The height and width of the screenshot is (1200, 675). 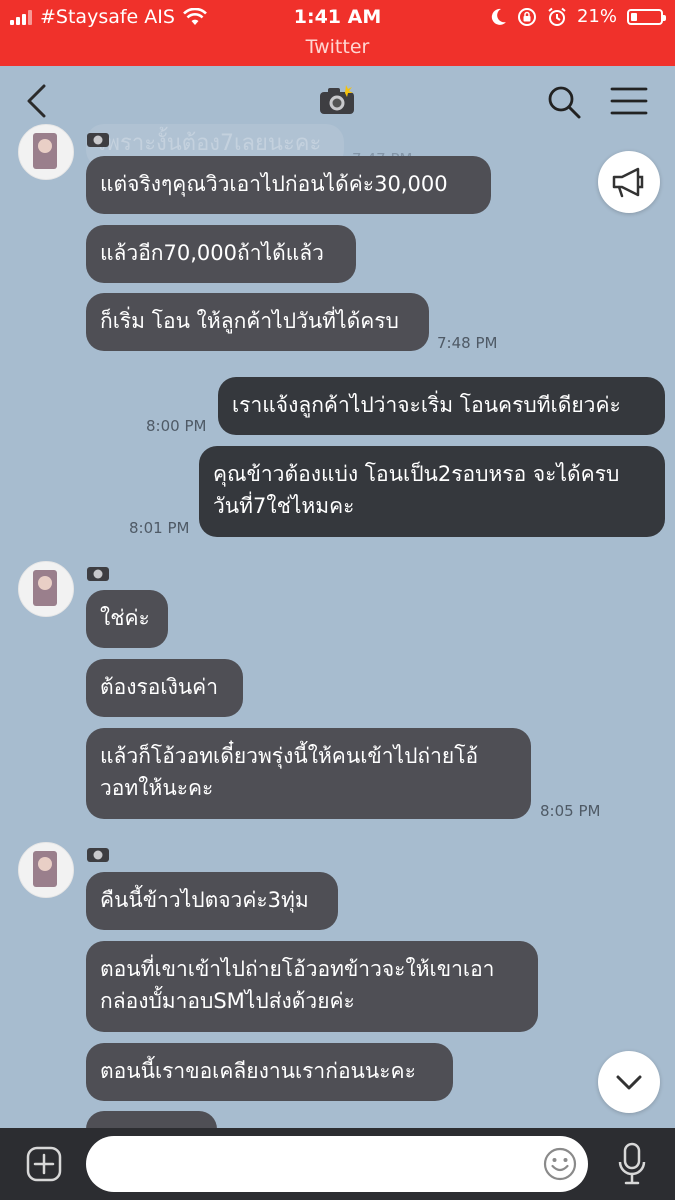 I want to click on plus-icon, so click(x=44, y=1164).